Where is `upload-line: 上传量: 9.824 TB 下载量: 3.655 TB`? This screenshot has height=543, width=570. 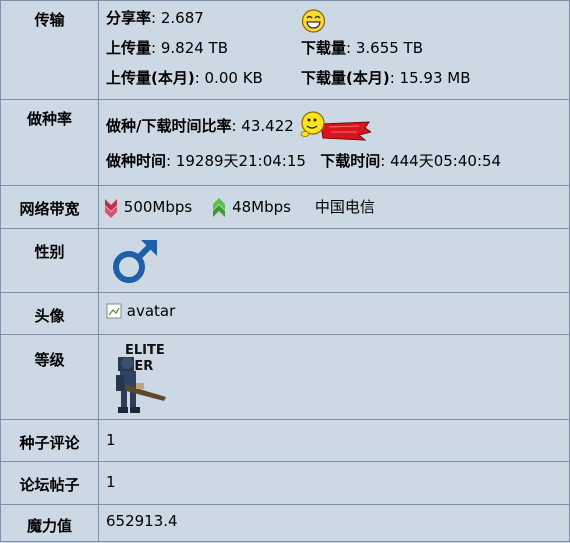 upload-line: 上传量: 9.824 TB 下载量: 3.655 TB is located at coordinates (337, 48).